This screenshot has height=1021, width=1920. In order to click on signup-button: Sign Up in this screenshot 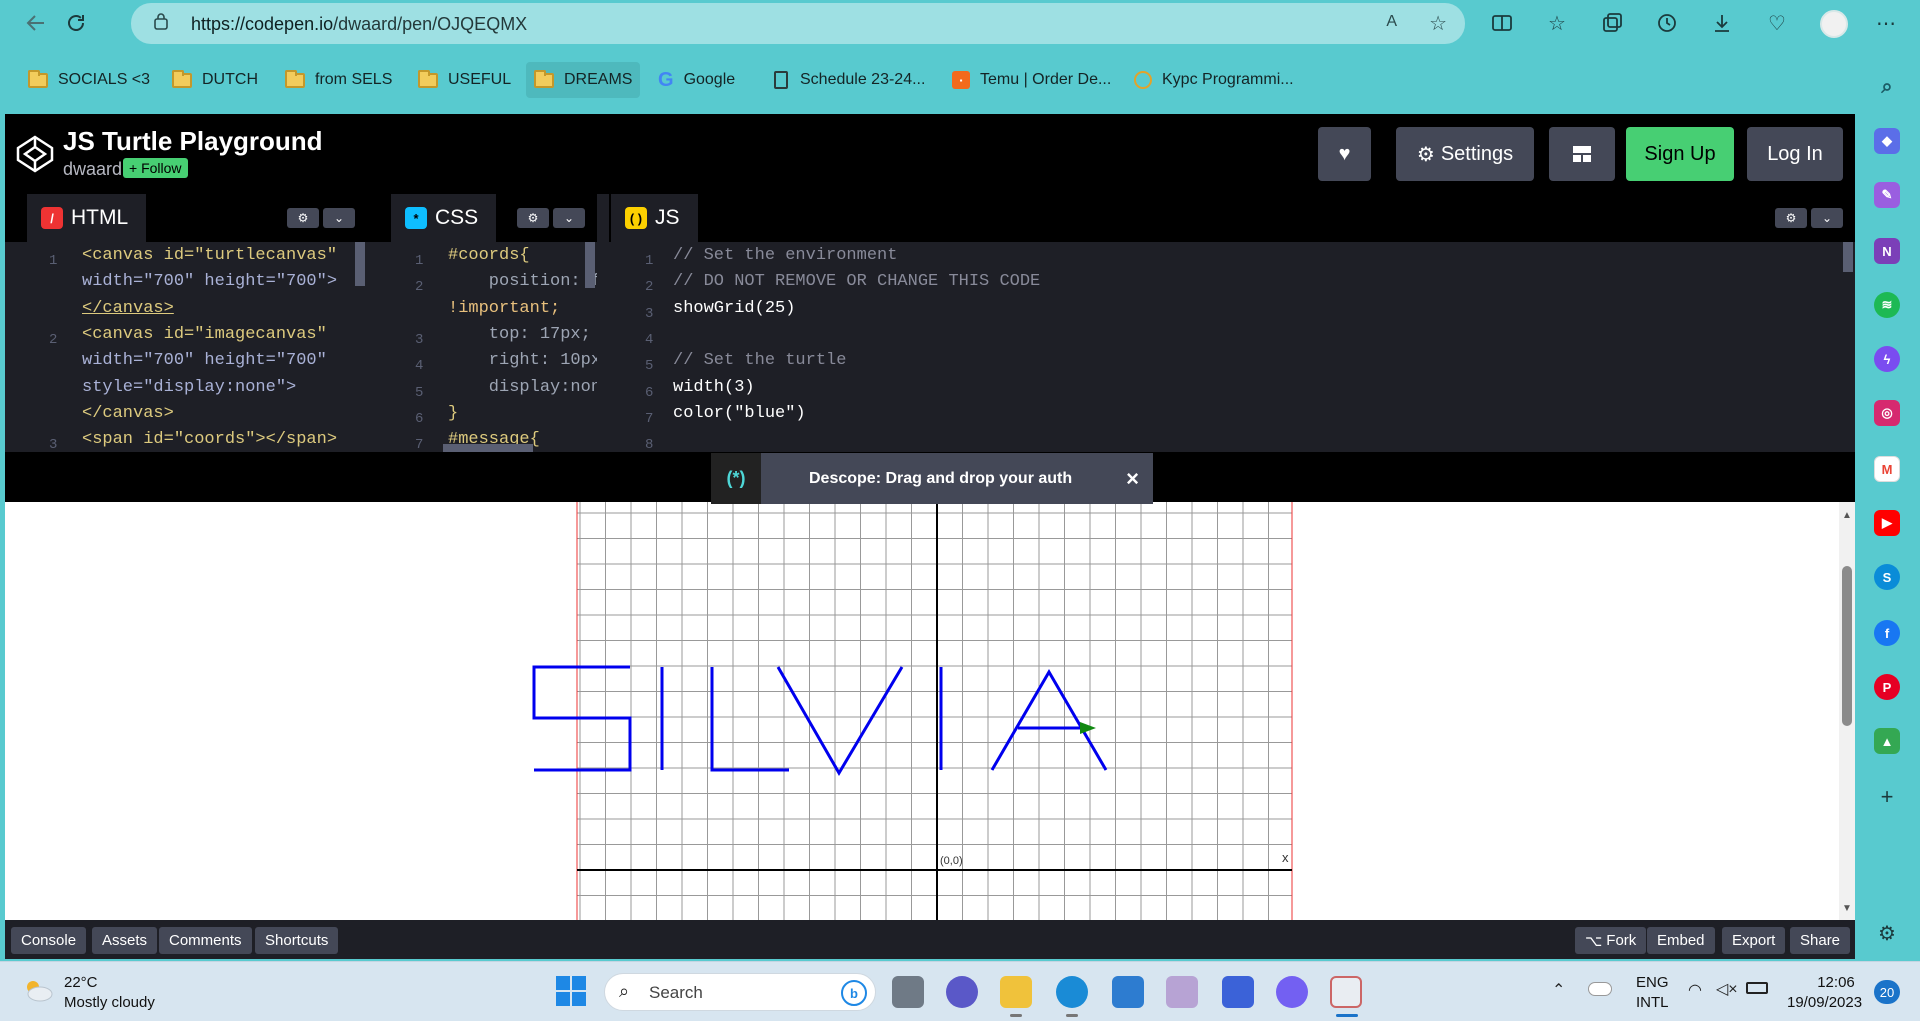, I will do `click(1680, 154)`.